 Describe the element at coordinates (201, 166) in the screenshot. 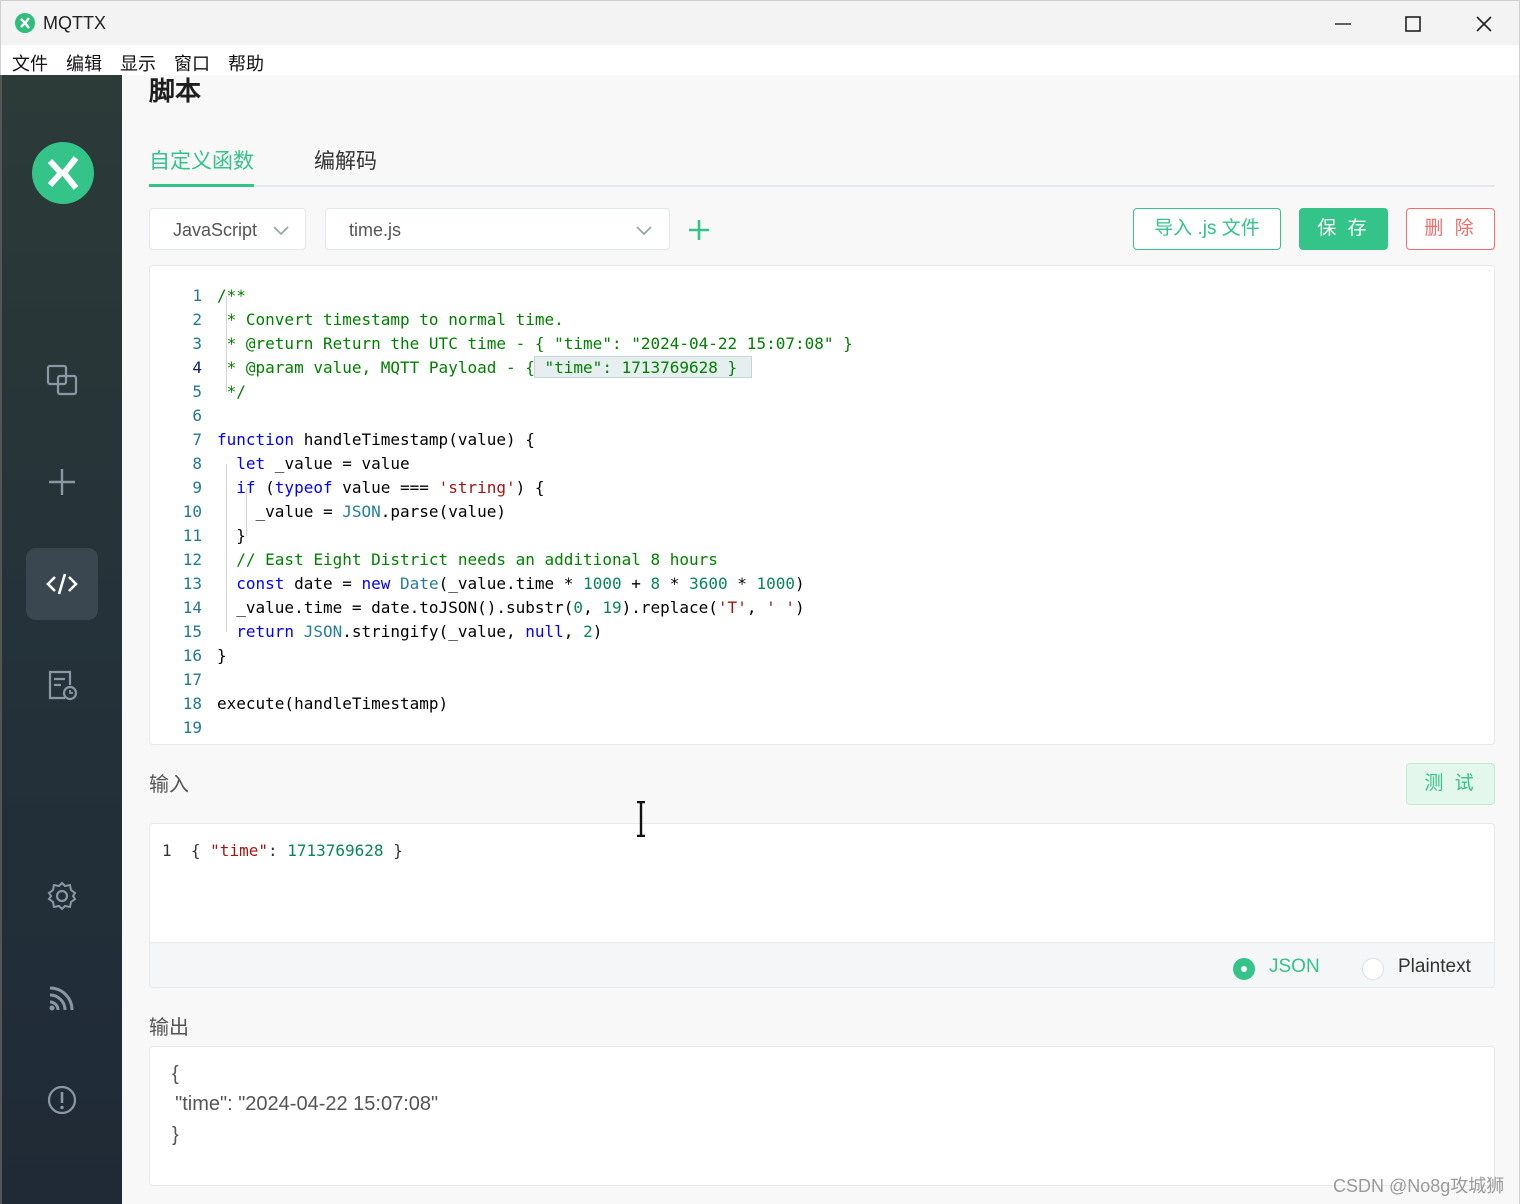

I see `tab-custom-function: 自定义函数` at that location.